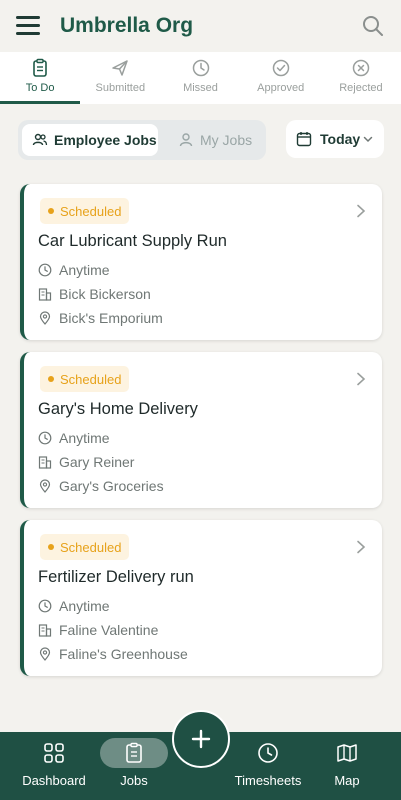 Image resolution: width=401 pixels, height=800 pixels. What do you see at coordinates (40, 88) in the screenshot?
I see `tab-label: To Do` at bounding box center [40, 88].